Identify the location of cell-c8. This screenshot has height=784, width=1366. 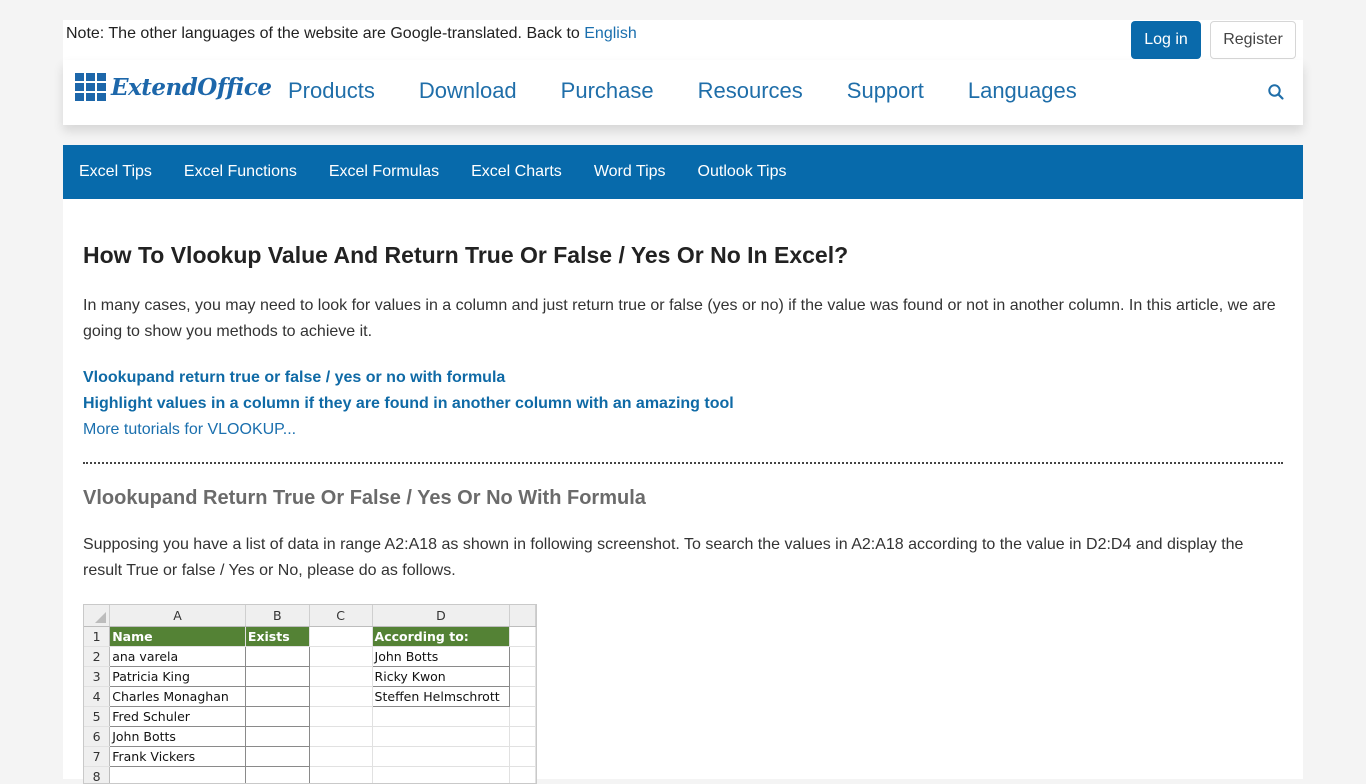
(341, 774).